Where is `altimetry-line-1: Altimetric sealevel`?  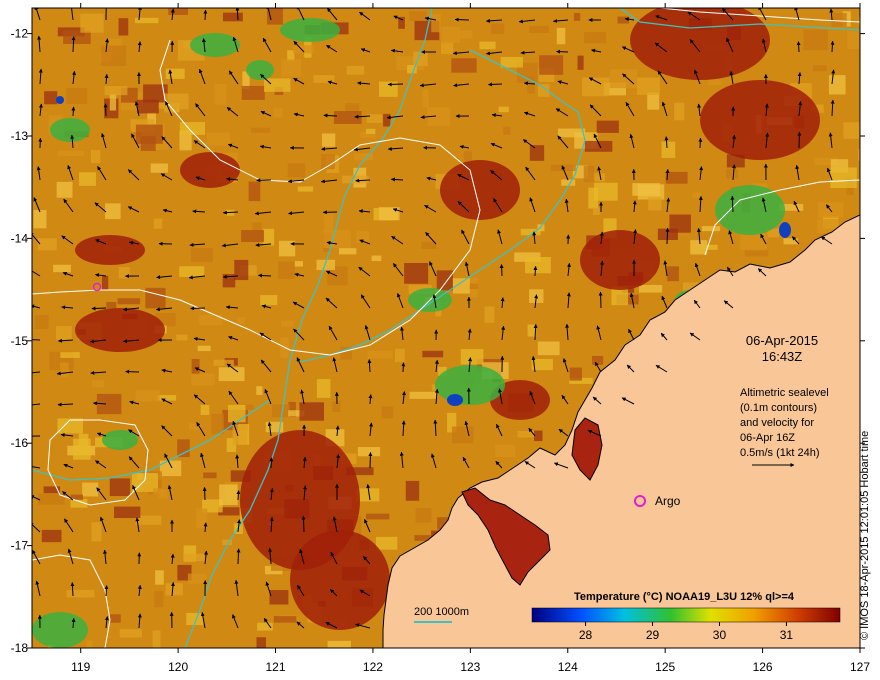
altimetry-line-1: Altimetric sealevel is located at coordinates (784, 393).